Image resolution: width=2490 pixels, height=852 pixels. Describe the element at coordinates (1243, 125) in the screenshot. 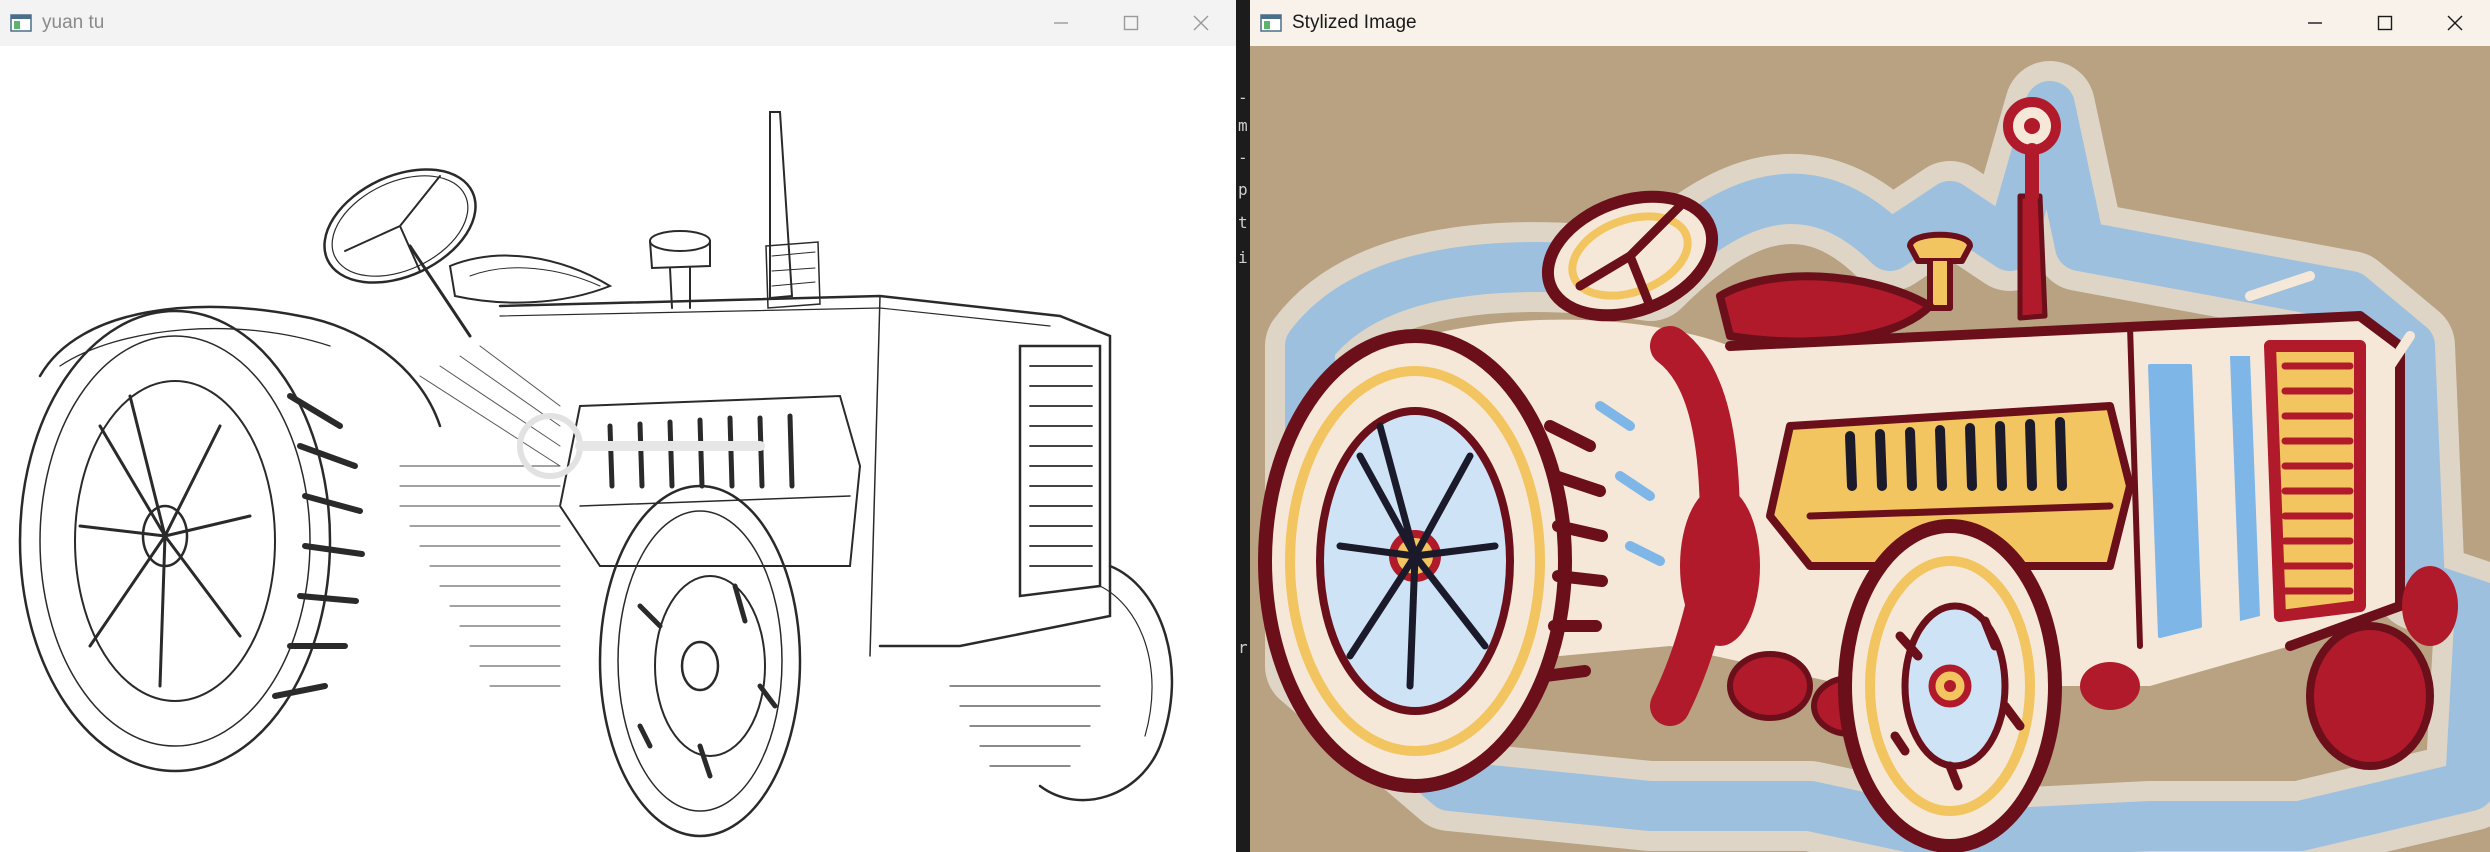

I see `terminal-glyph: m` at that location.